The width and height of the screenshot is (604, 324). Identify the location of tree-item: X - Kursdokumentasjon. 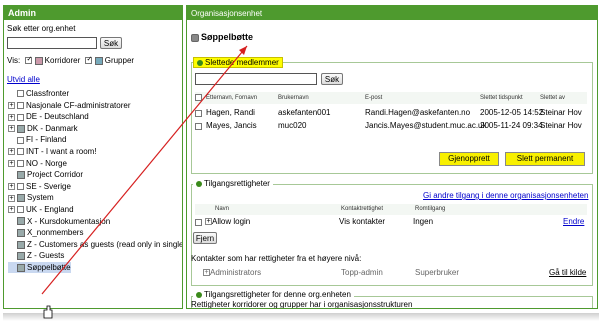
(59, 221).